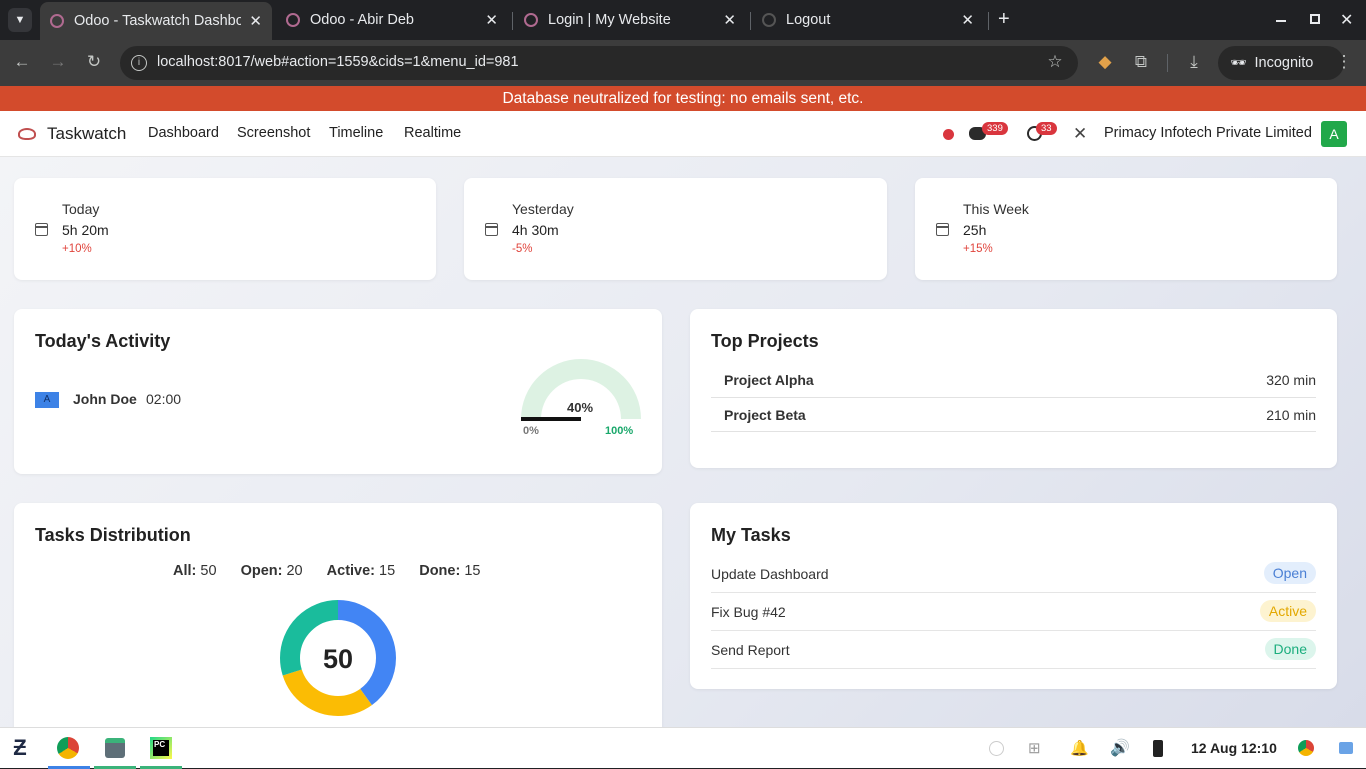  Describe the element at coordinates (750, 650) in the screenshot. I see `task-name: Send Report` at that location.